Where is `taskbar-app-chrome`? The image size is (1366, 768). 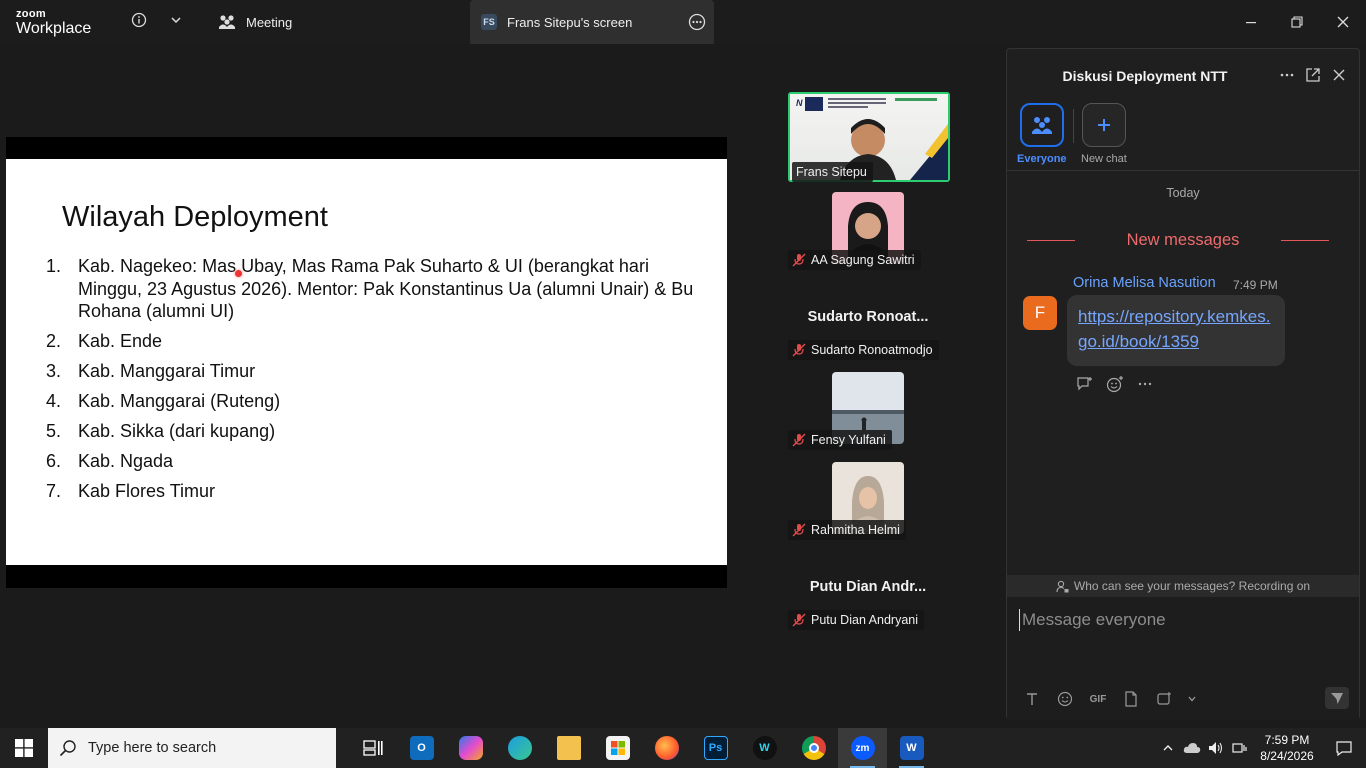 taskbar-app-chrome is located at coordinates (813, 748).